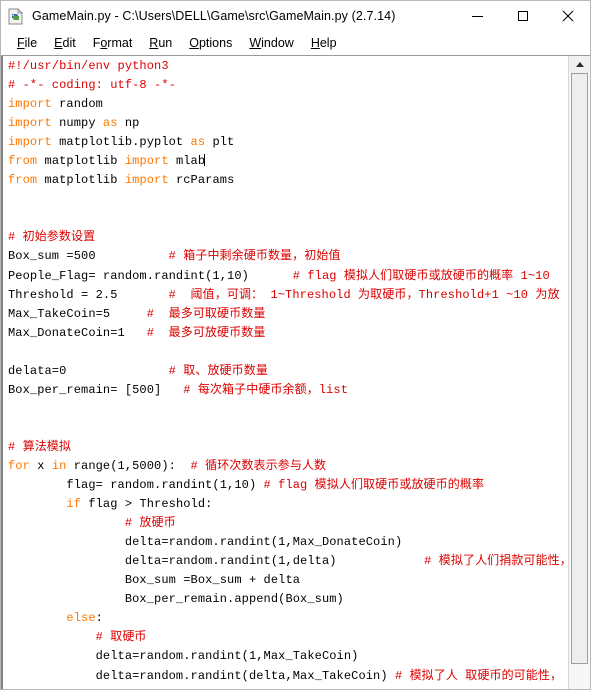 Image resolution: width=591 pixels, height=690 pixels. What do you see at coordinates (201, 180) in the screenshot?
I see `code-token-plain: rcParams` at bounding box center [201, 180].